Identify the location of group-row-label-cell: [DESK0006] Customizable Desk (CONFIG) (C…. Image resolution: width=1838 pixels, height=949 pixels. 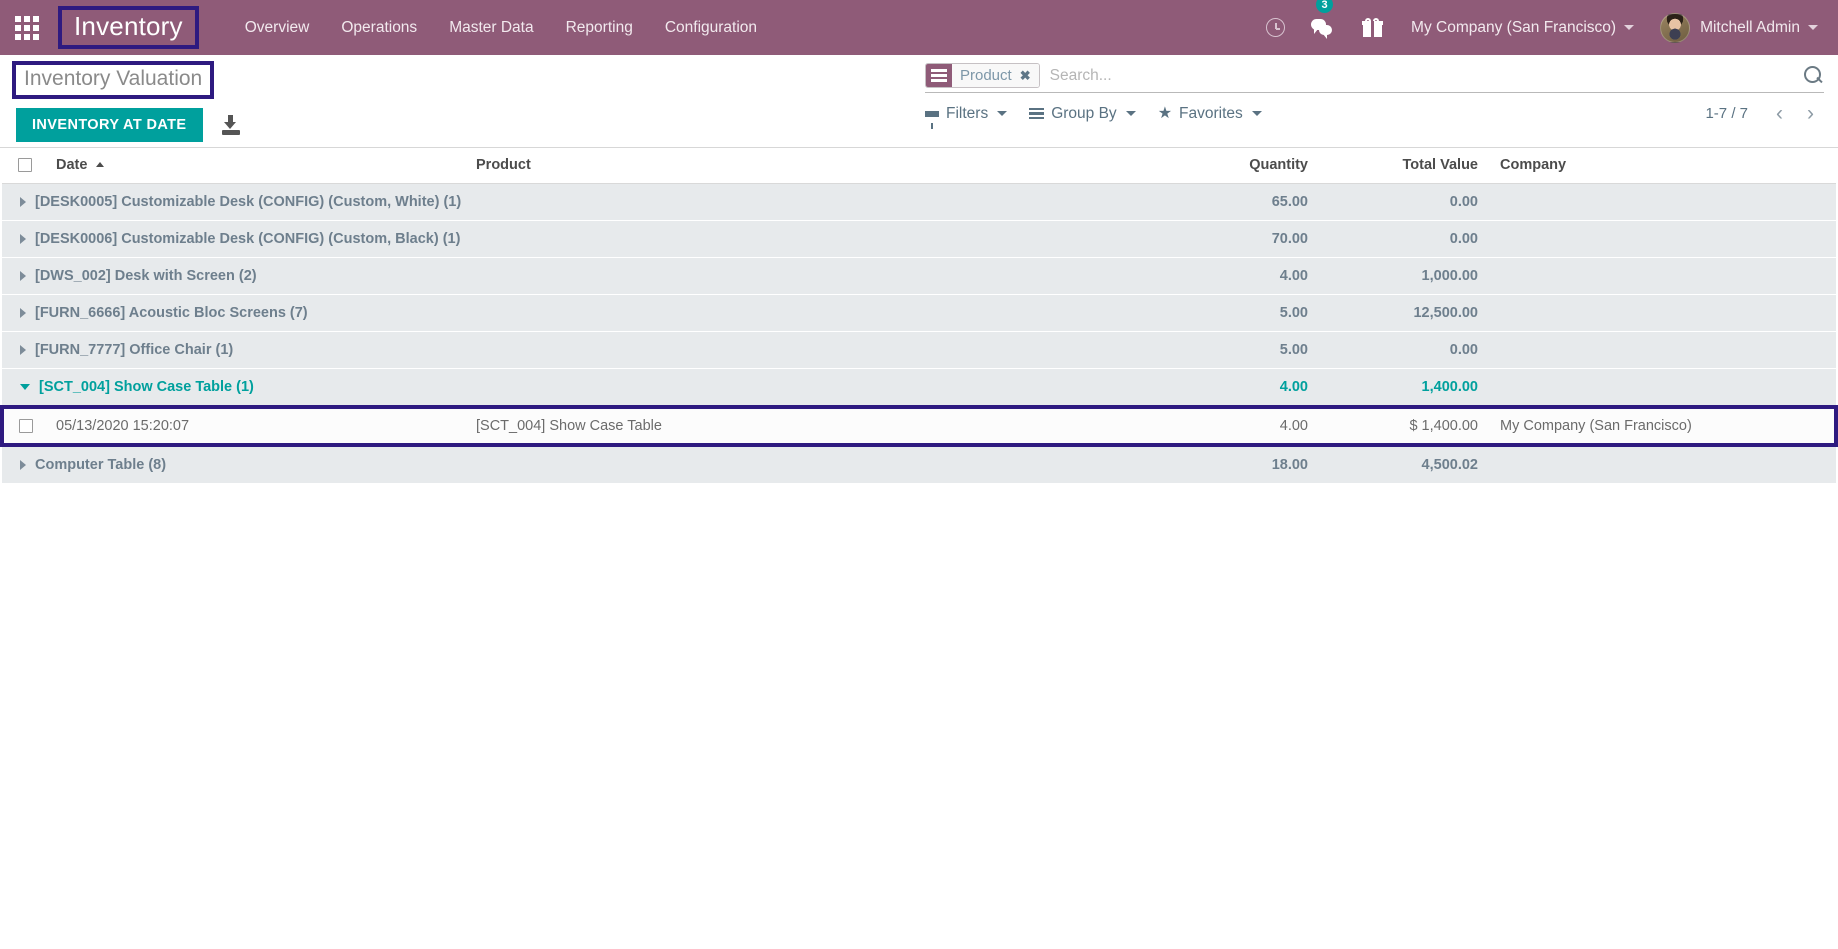
(569, 239).